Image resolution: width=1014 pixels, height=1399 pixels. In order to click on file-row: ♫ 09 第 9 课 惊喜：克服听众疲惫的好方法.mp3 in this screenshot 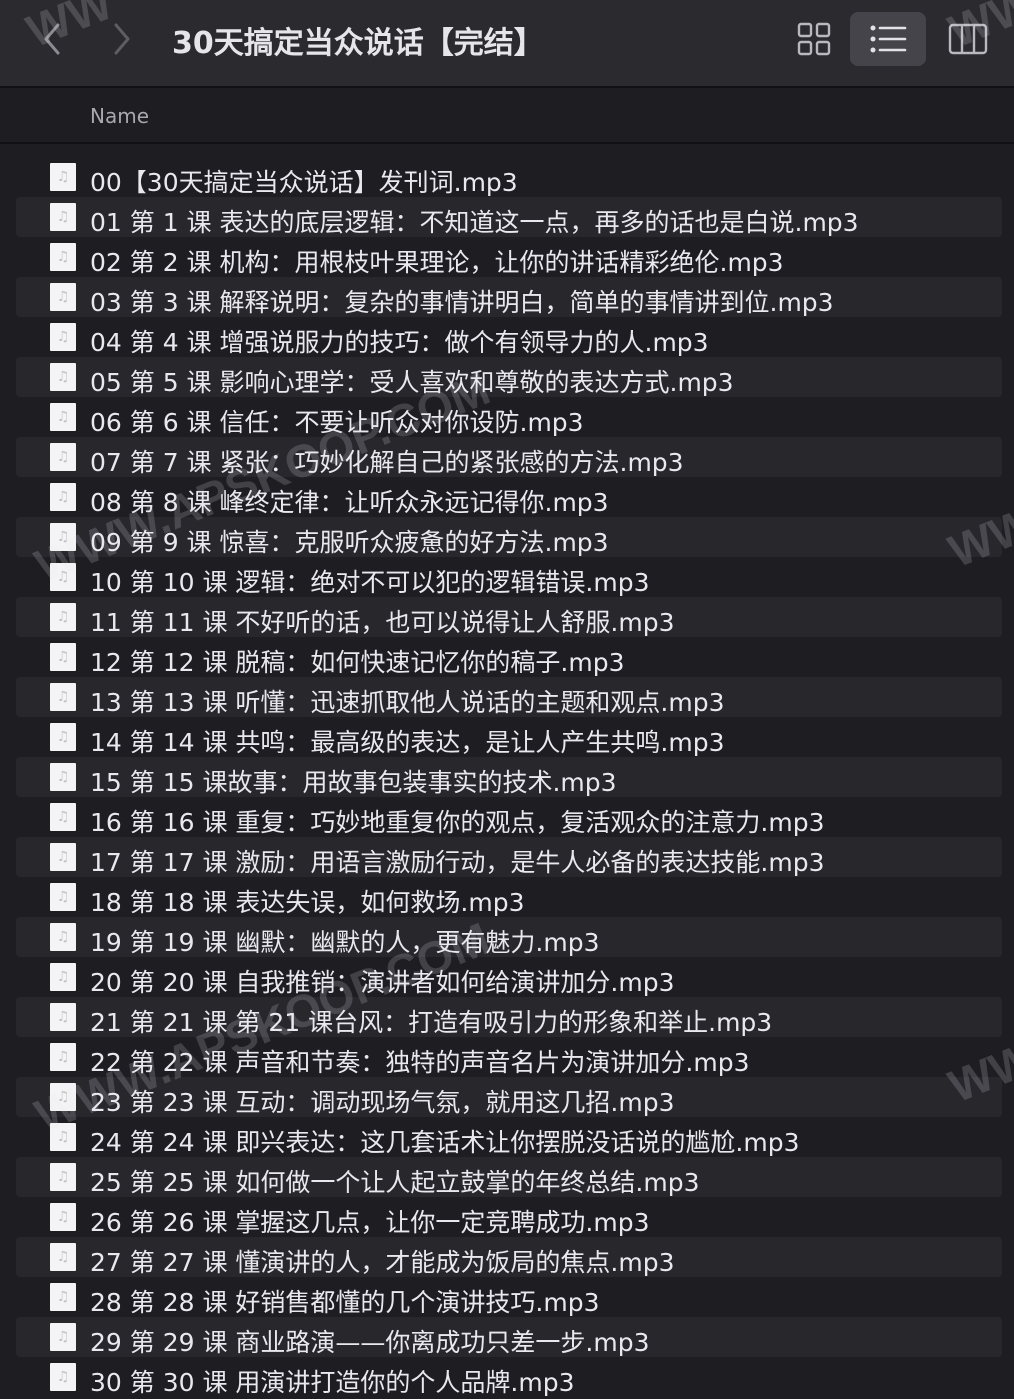, I will do `click(509, 537)`.